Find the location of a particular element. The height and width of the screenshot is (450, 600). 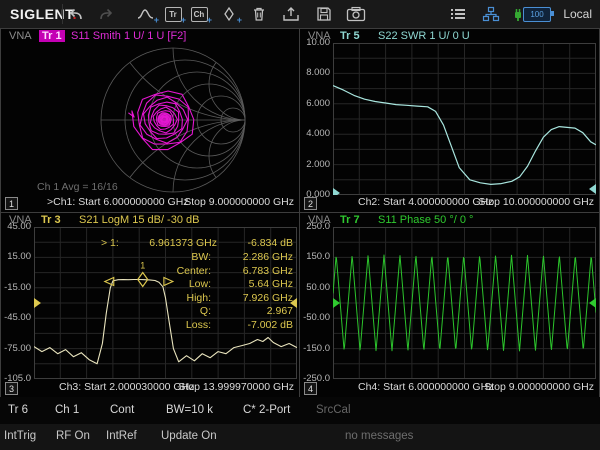

toolbar: SIGLENT. + Tr + Ch + + 100 Local is located at coordinates (300, 14).